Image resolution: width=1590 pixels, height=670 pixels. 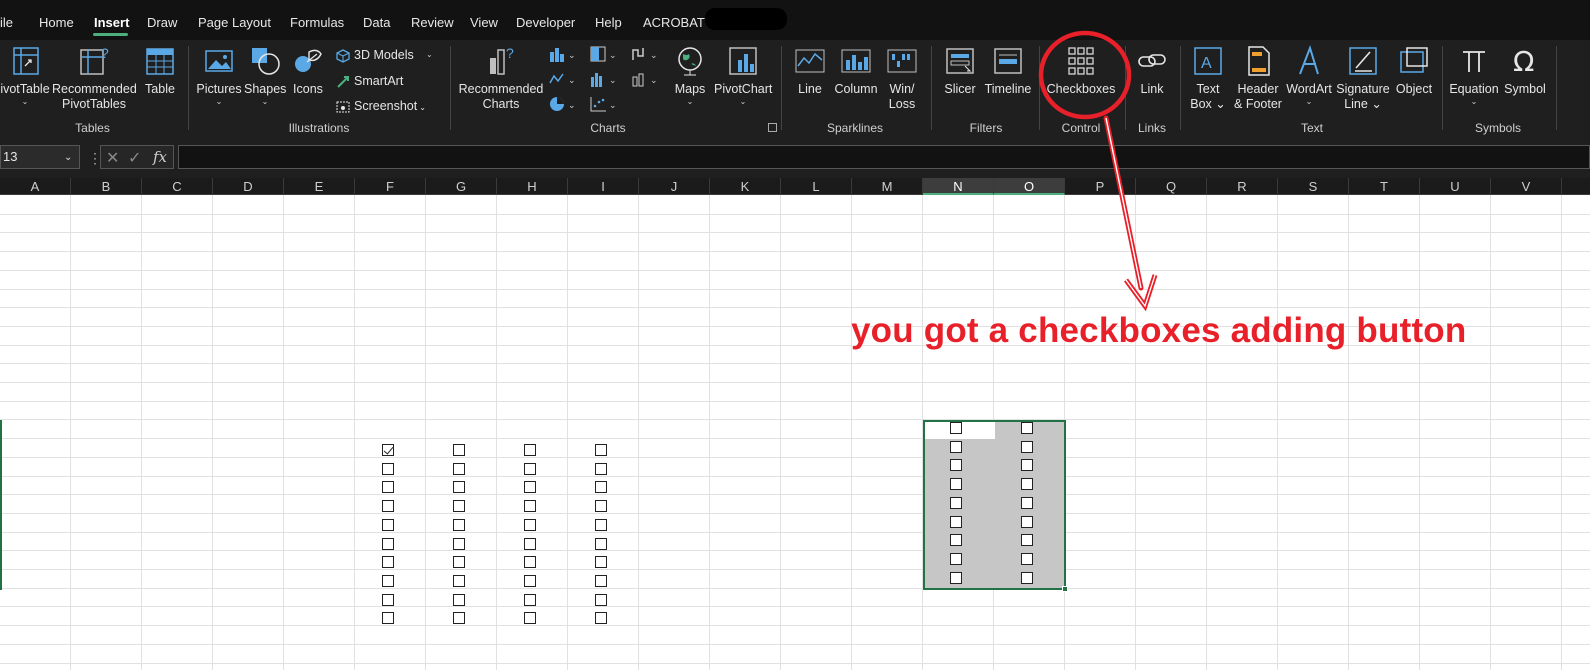 What do you see at coordinates (35, 186) in the screenshot?
I see `column-header-a: A` at bounding box center [35, 186].